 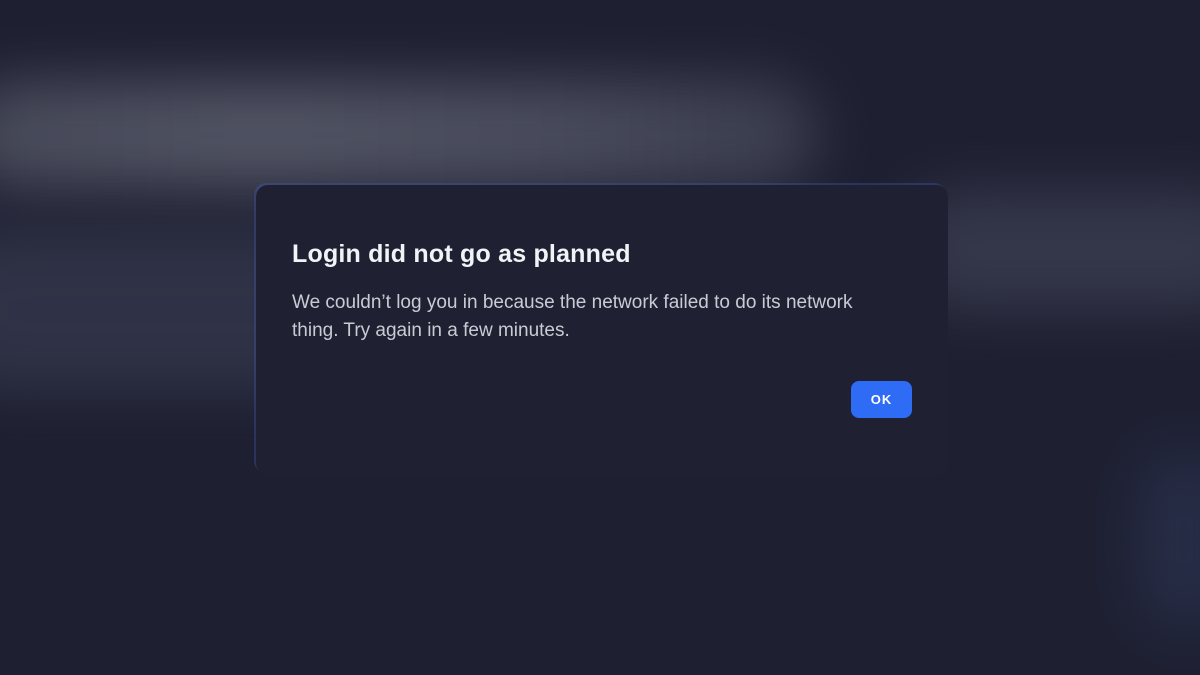 I want to click on dialog-title: Login did not go as planned, so click(x=461, y=254).